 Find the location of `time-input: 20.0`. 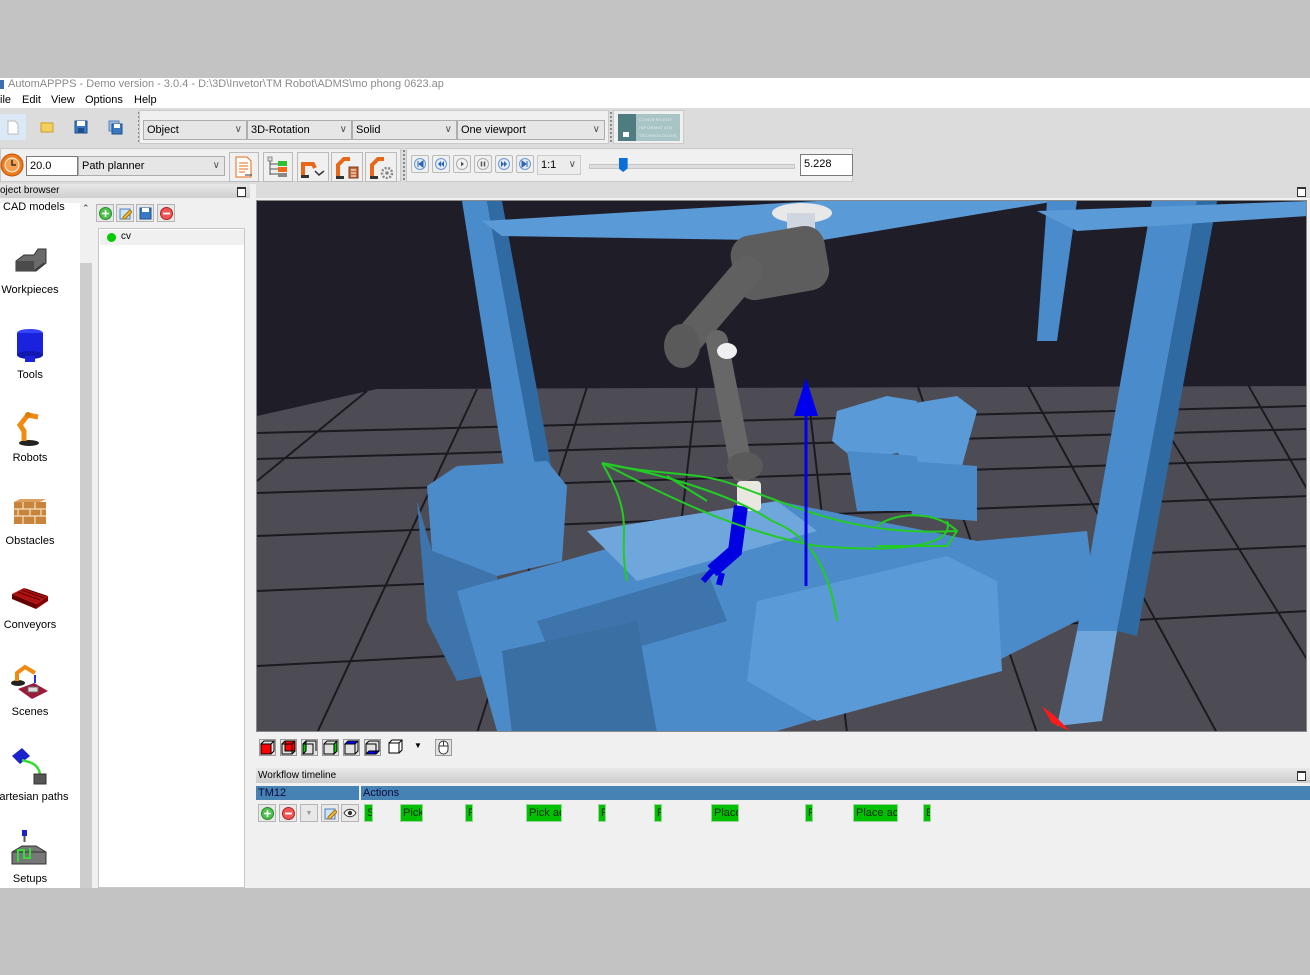

time-input: 20.0 is located at coordinates (52, 166).